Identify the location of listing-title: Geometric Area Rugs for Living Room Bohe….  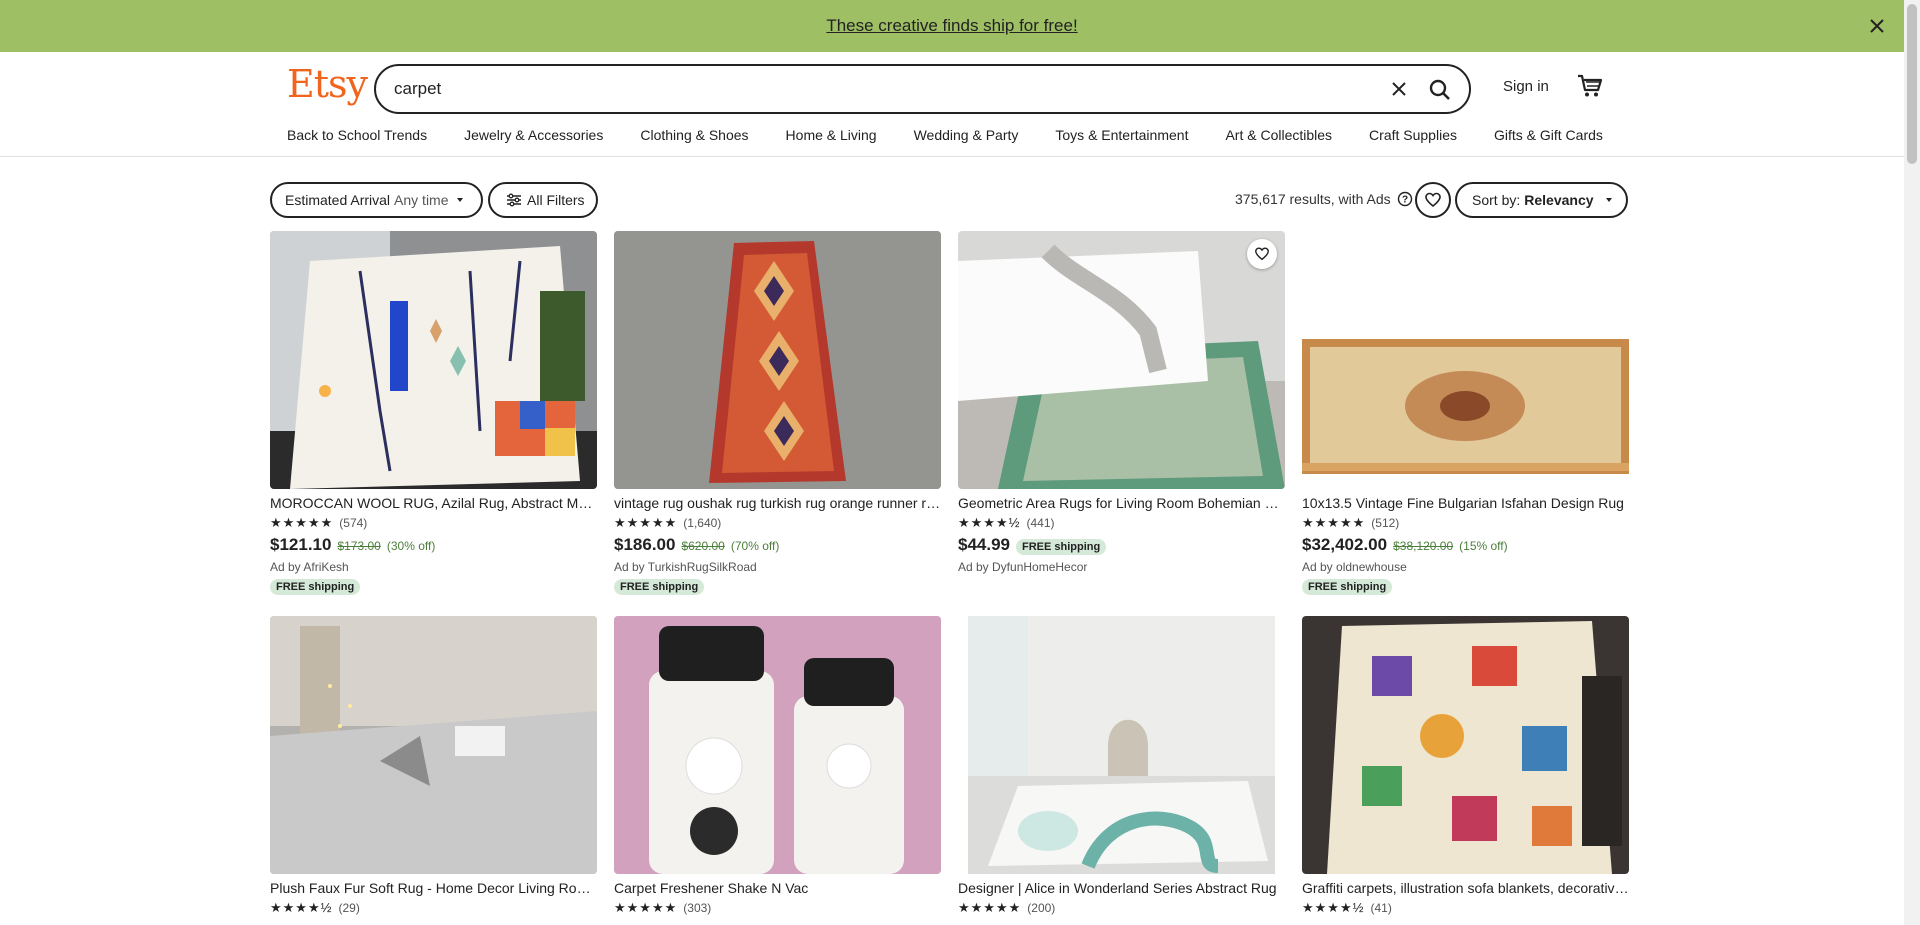
(1121, 503).